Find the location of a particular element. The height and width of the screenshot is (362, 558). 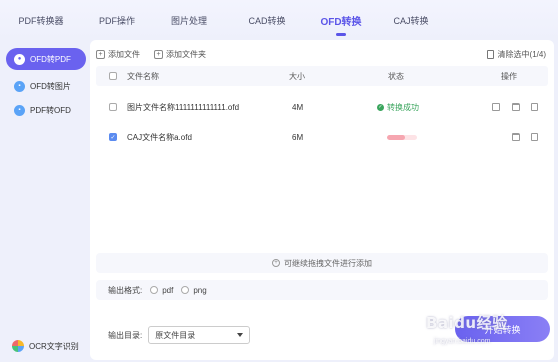

sidebar-item-ofd-to-pdf: ● OFD转PDF is located at coordinates (46, 59).